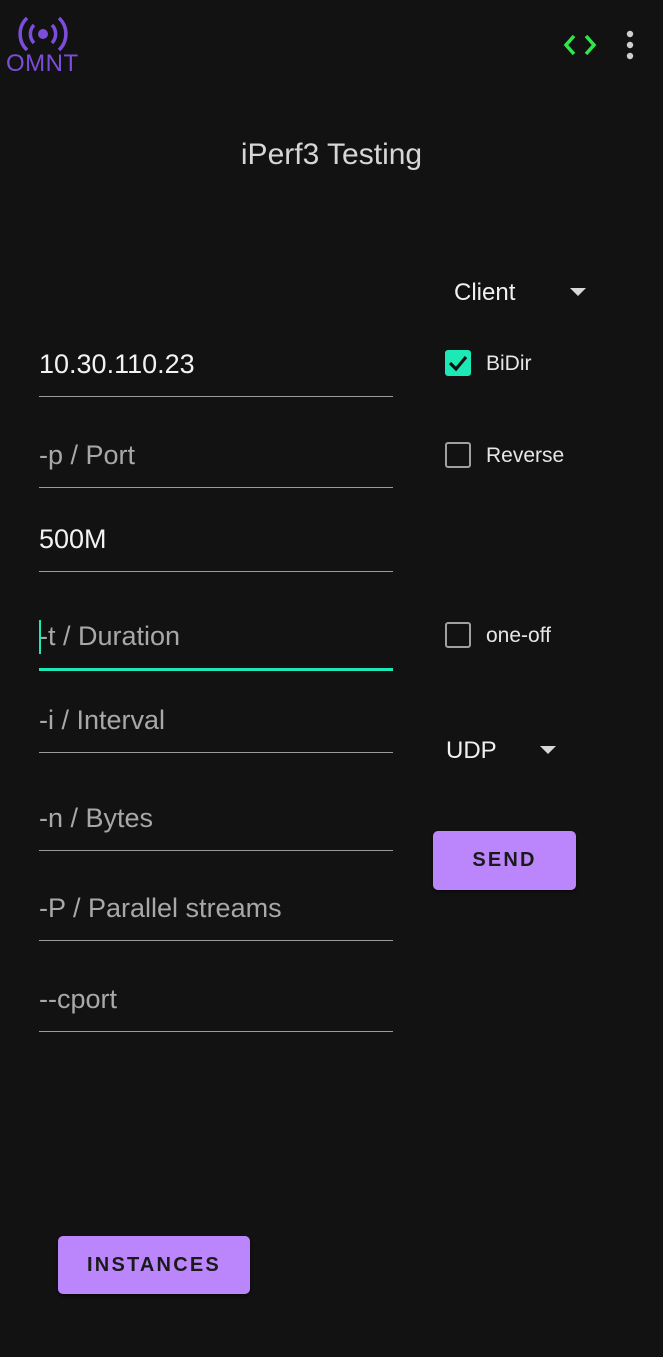 Image resolution: width=663 pixels, height=1357 pixels. What do you see at coordinates (504, 860) in the screenshot?
I see `send-button: SEND` at bounding box center [504, 860].